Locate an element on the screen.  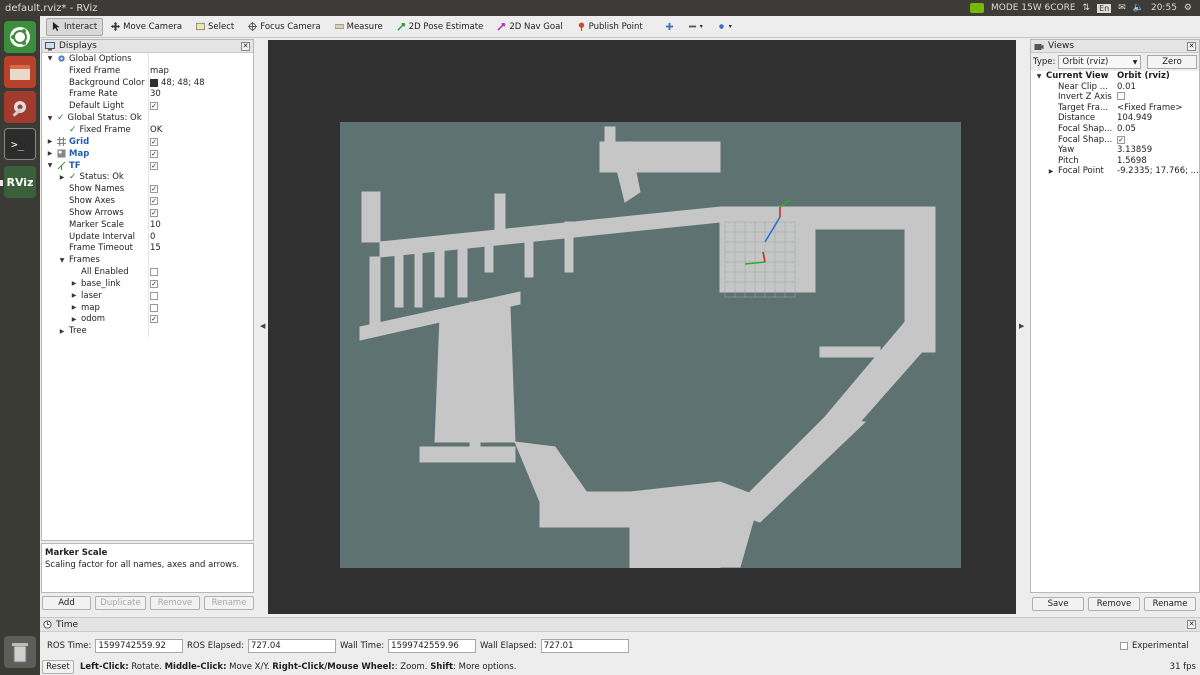
save-view-button: Save is located at coordinates (1058, 604).